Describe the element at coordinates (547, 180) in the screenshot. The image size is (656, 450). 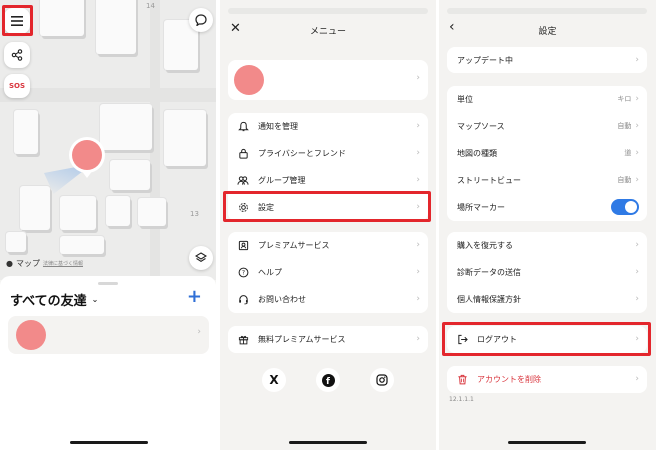
I see `settings-item-street-view: ストリートビュー 自動 ›` at that location.